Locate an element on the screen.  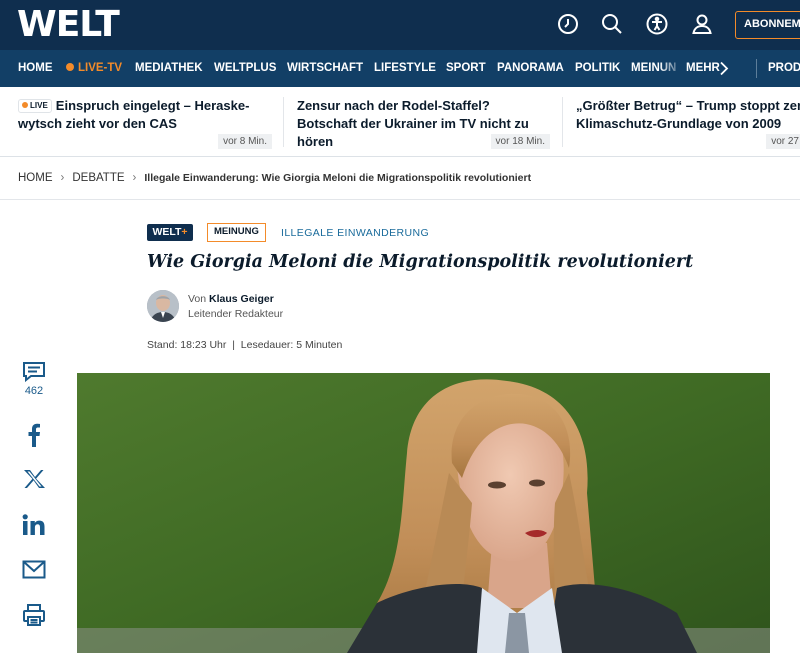
linkedin-icon is located at coordinates (34, 525).